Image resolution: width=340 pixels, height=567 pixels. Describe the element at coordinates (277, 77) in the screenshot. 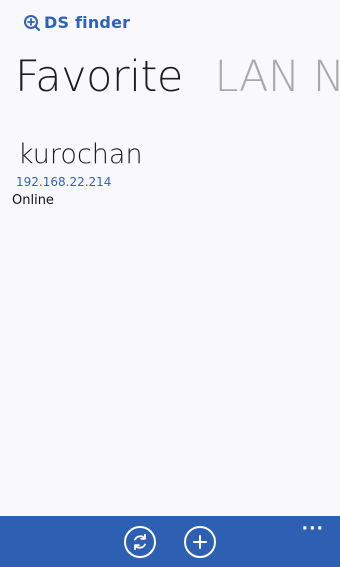

I see `tab-lan: LAN N` at that location.